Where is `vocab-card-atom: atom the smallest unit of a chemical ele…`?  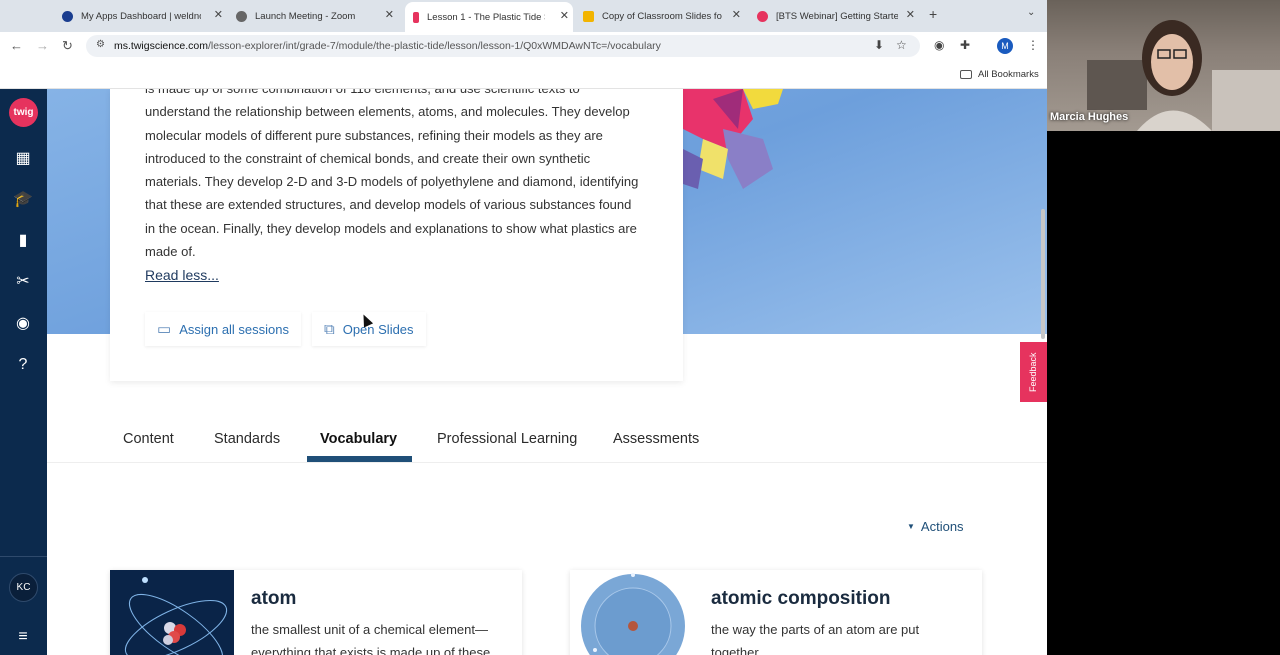 vocab-card-atom: atom the smallest unit of a chemical ele… is located at coordinates (316, 612).